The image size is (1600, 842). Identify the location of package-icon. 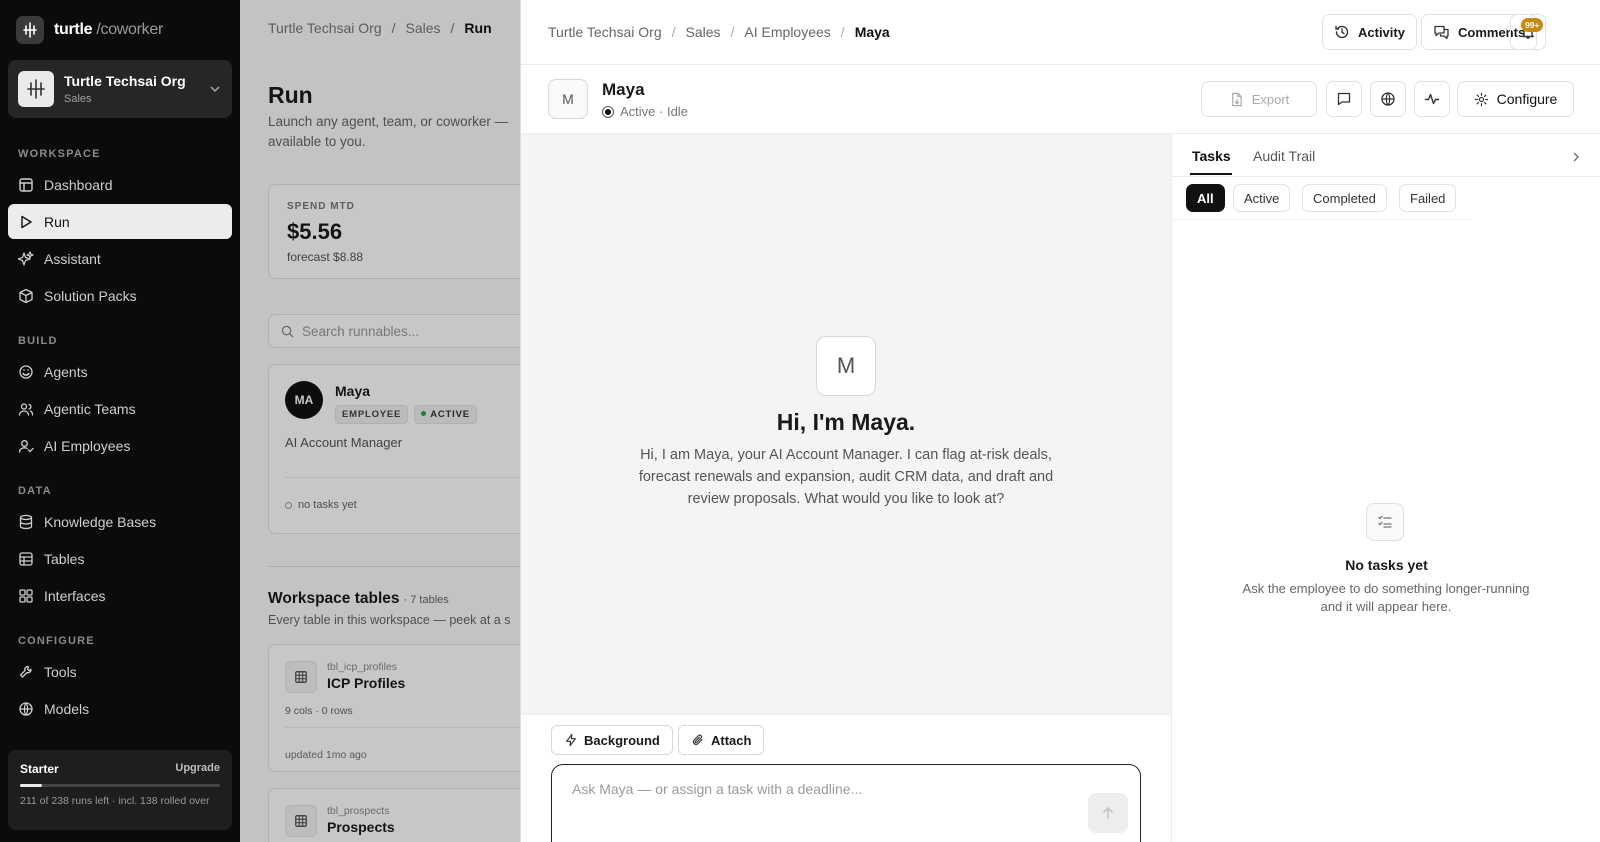
(26, 295).